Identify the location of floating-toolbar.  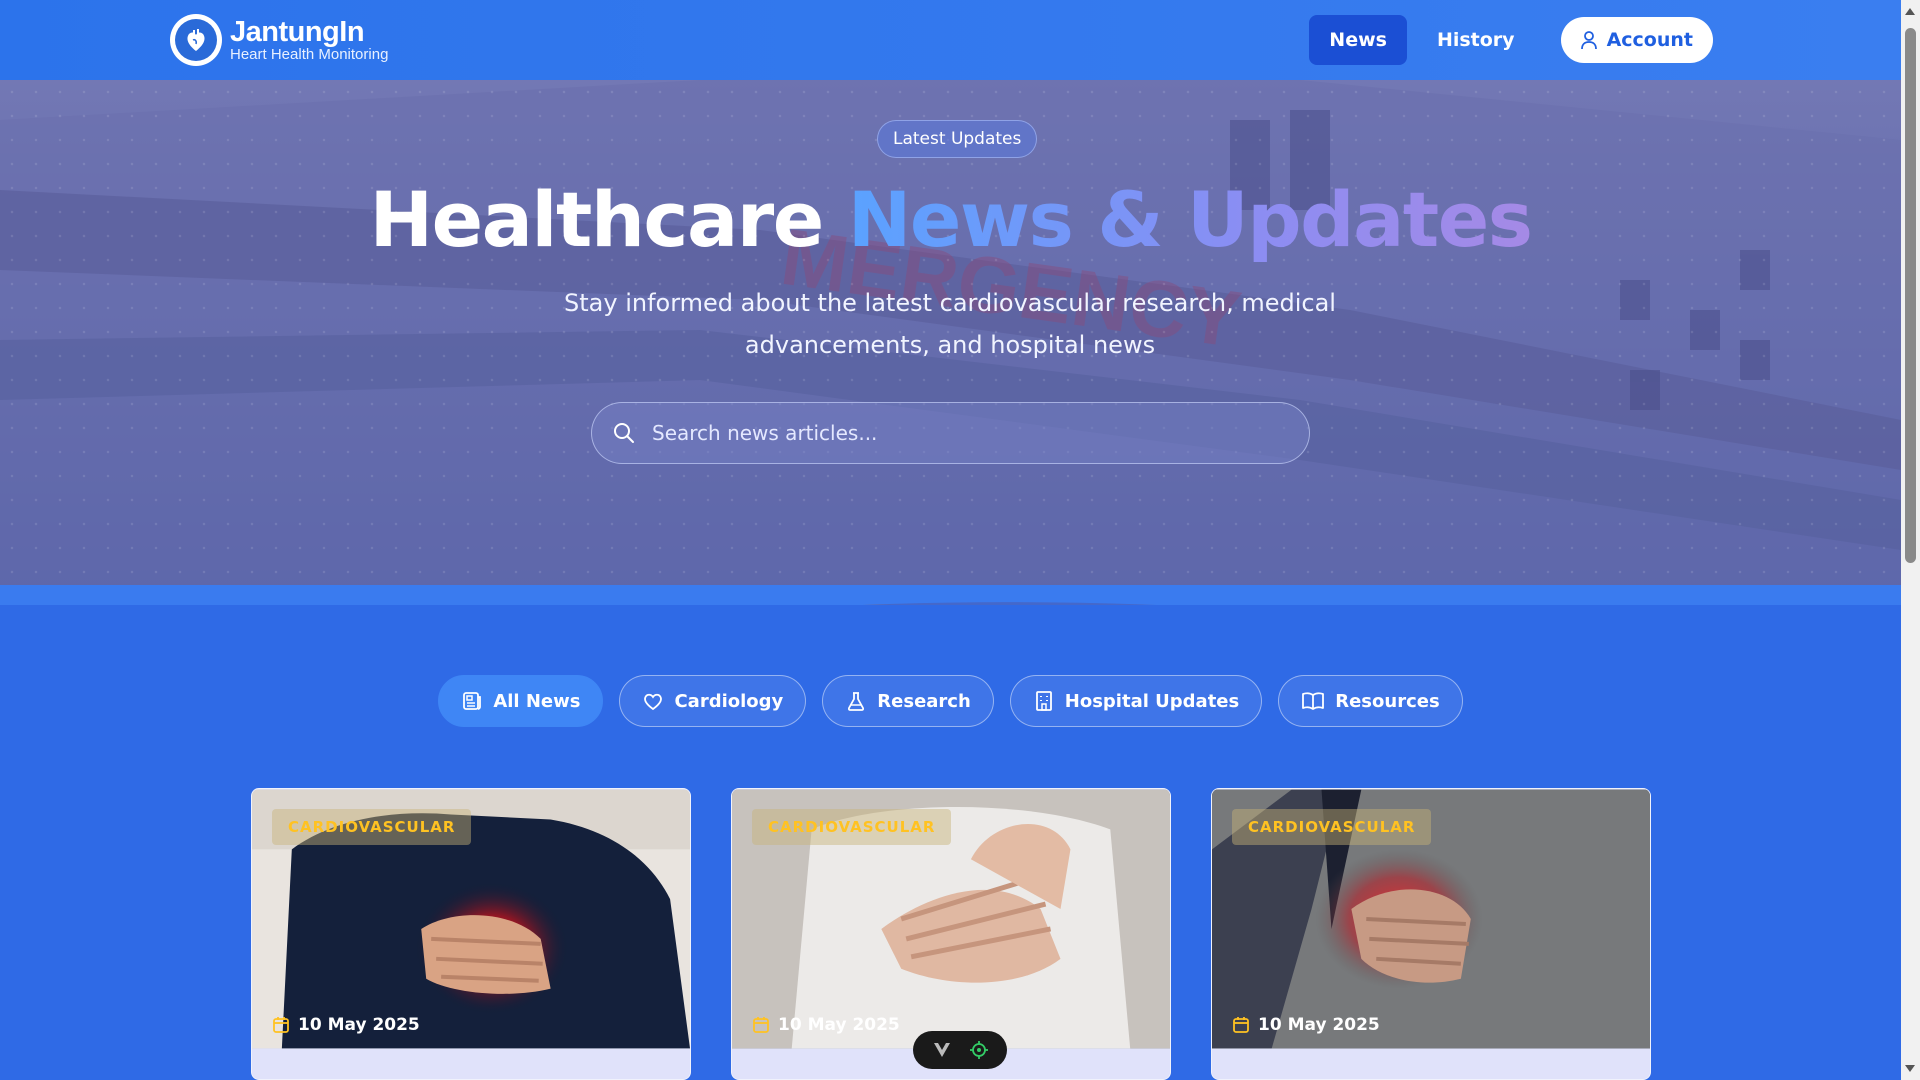
(960, 1050).